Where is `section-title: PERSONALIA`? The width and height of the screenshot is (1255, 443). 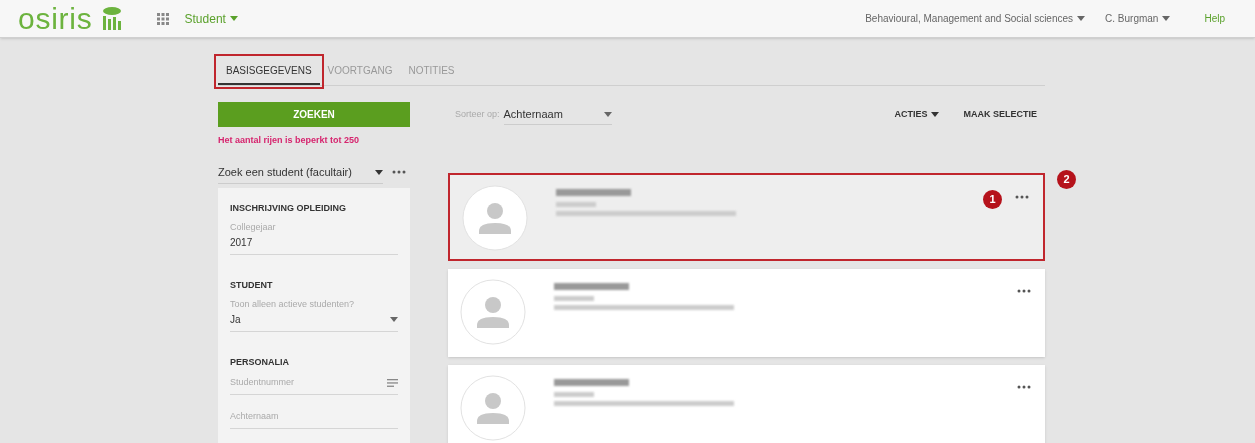
section-title: PERSONALIA is located at coordinates (260, 362).